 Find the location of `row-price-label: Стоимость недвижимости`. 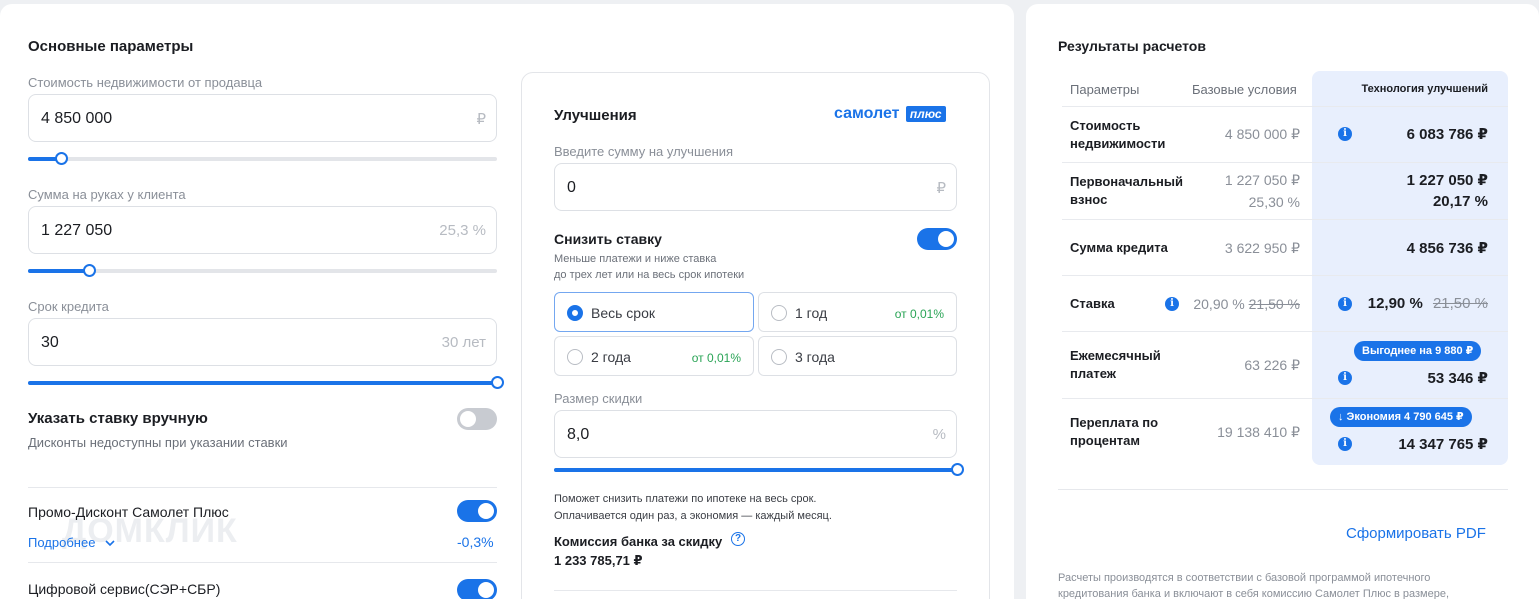

row-price-label: Стоимость недвижимости is located at coordinates (1117, 135).